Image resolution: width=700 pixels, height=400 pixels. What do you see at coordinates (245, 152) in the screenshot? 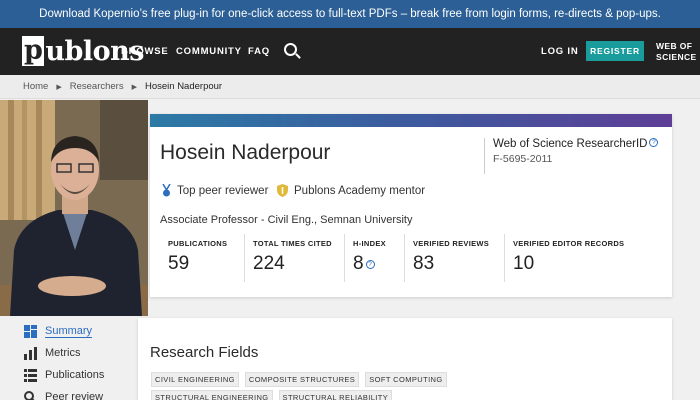
I see `researcher-name: Hosein Naderpour` at bounding box center [245, 152].